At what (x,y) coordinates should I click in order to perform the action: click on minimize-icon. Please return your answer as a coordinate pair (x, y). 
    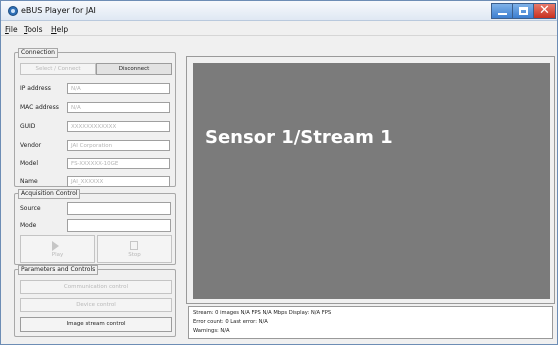
    Looking at the image, I should click on (502, 14).